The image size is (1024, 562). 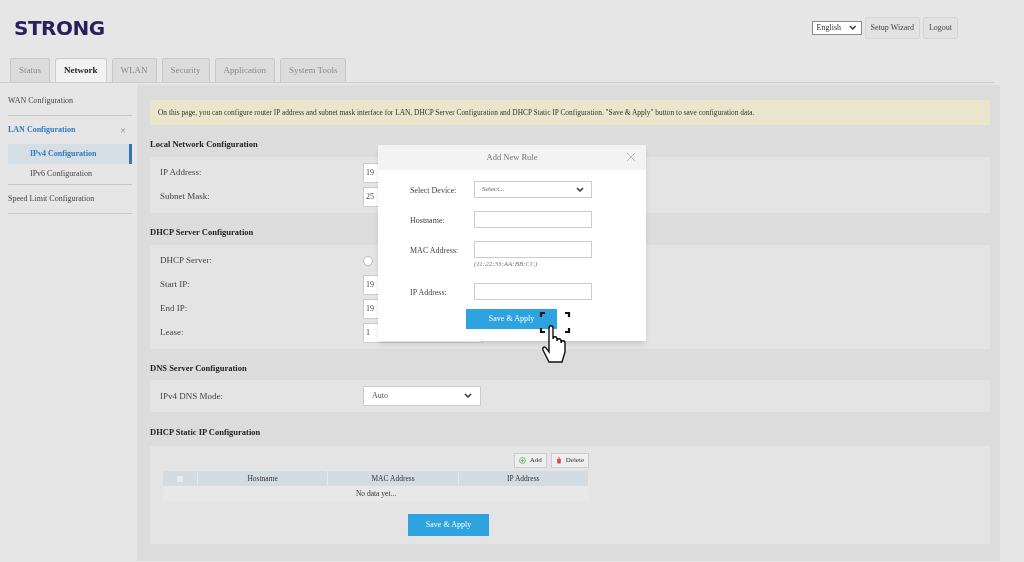 I want to click on close-icon, so click(x=631, y=157).